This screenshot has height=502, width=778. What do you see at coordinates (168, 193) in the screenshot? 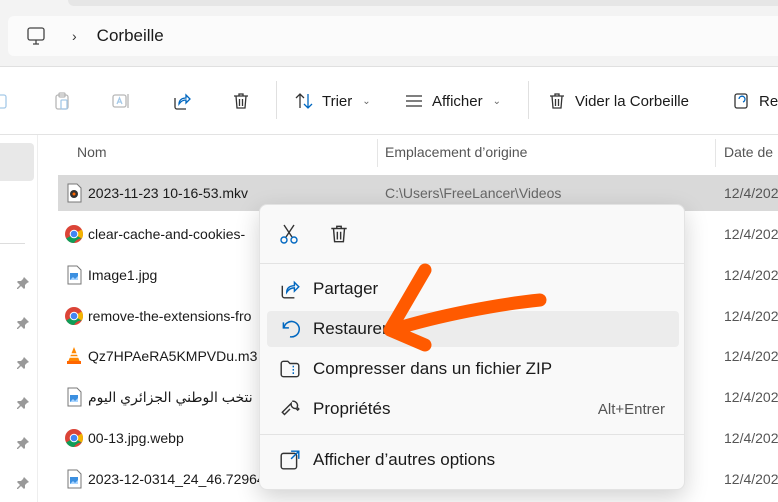
I see `file-name: 2023-11-23 10-16-53.mkv` at bounding box center [168, 193].